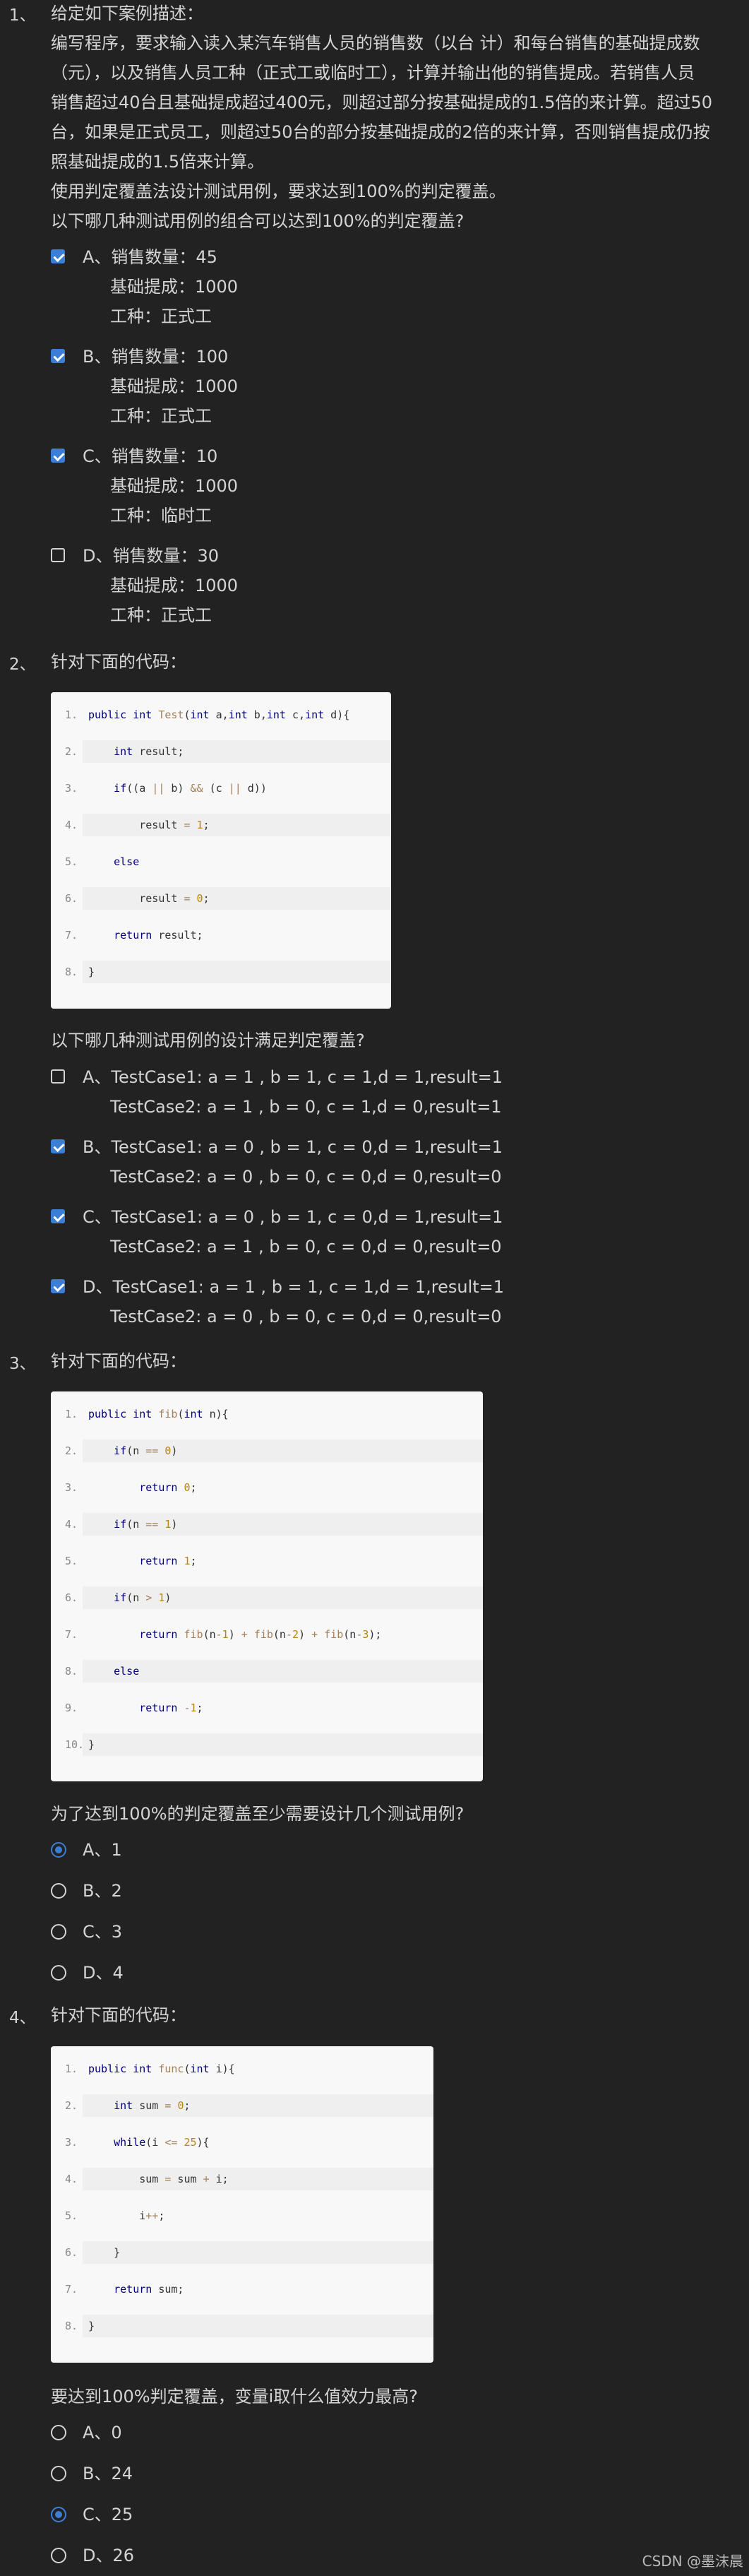 The height and width of the screenshot is (2576, 749). I want to click on option-label: D、4, so click(103, 1973).